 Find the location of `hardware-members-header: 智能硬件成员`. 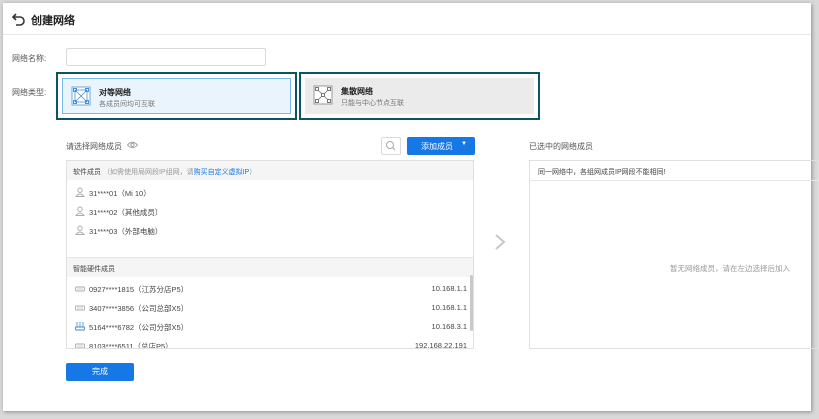

hardware-members-header: 智能硬件成员 is located at coordinates (270, 267).